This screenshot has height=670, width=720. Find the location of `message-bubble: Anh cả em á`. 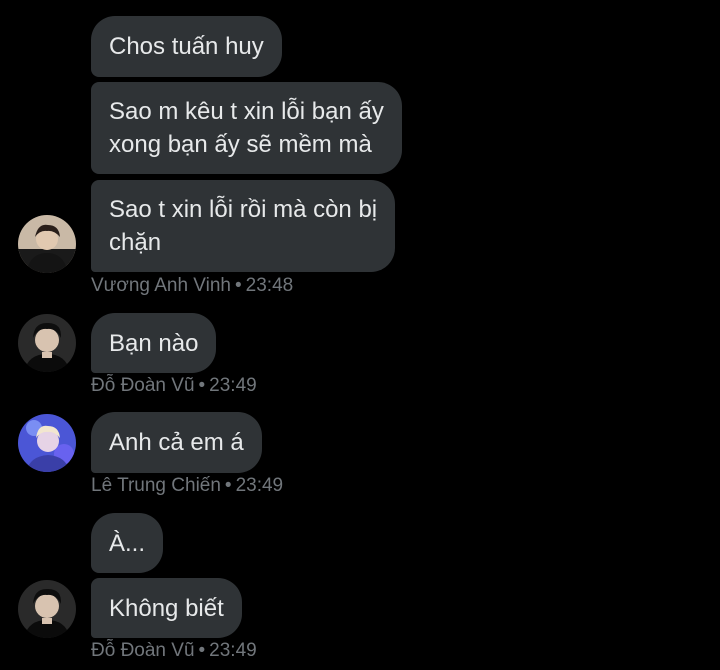

message-bubble: Anh cả em á is located at coordinates (176, 442).